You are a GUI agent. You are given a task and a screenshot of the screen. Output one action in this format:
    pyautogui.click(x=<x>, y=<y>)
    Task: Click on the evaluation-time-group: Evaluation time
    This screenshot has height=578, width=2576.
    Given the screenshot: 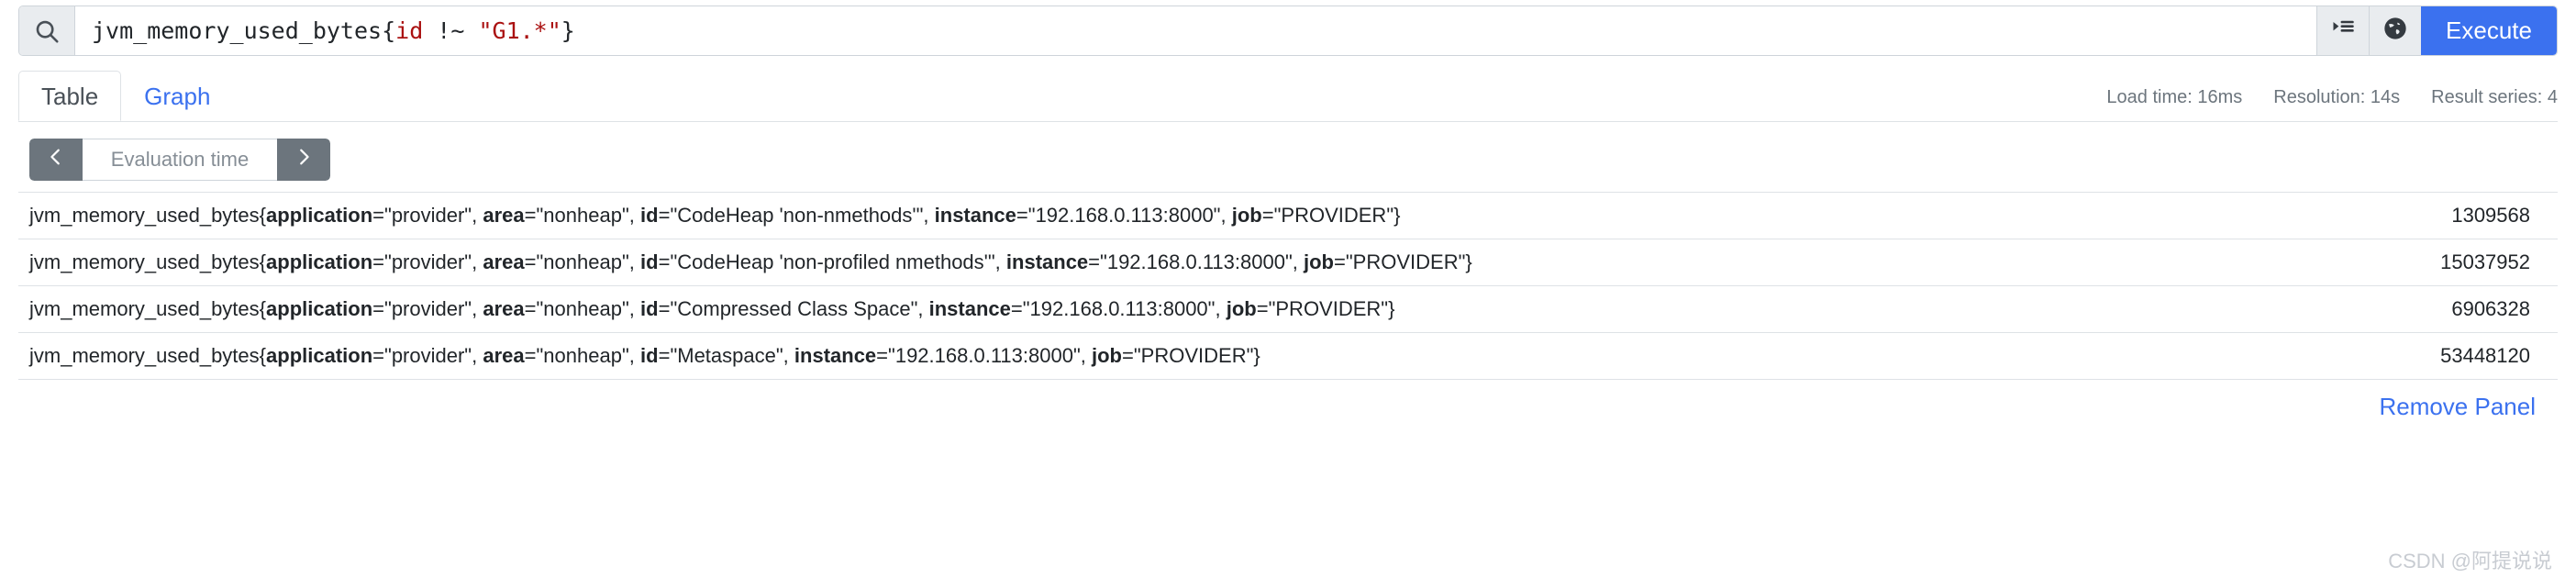 What is the action you would take?
    pyautogui.click(x=179, y=160)
    